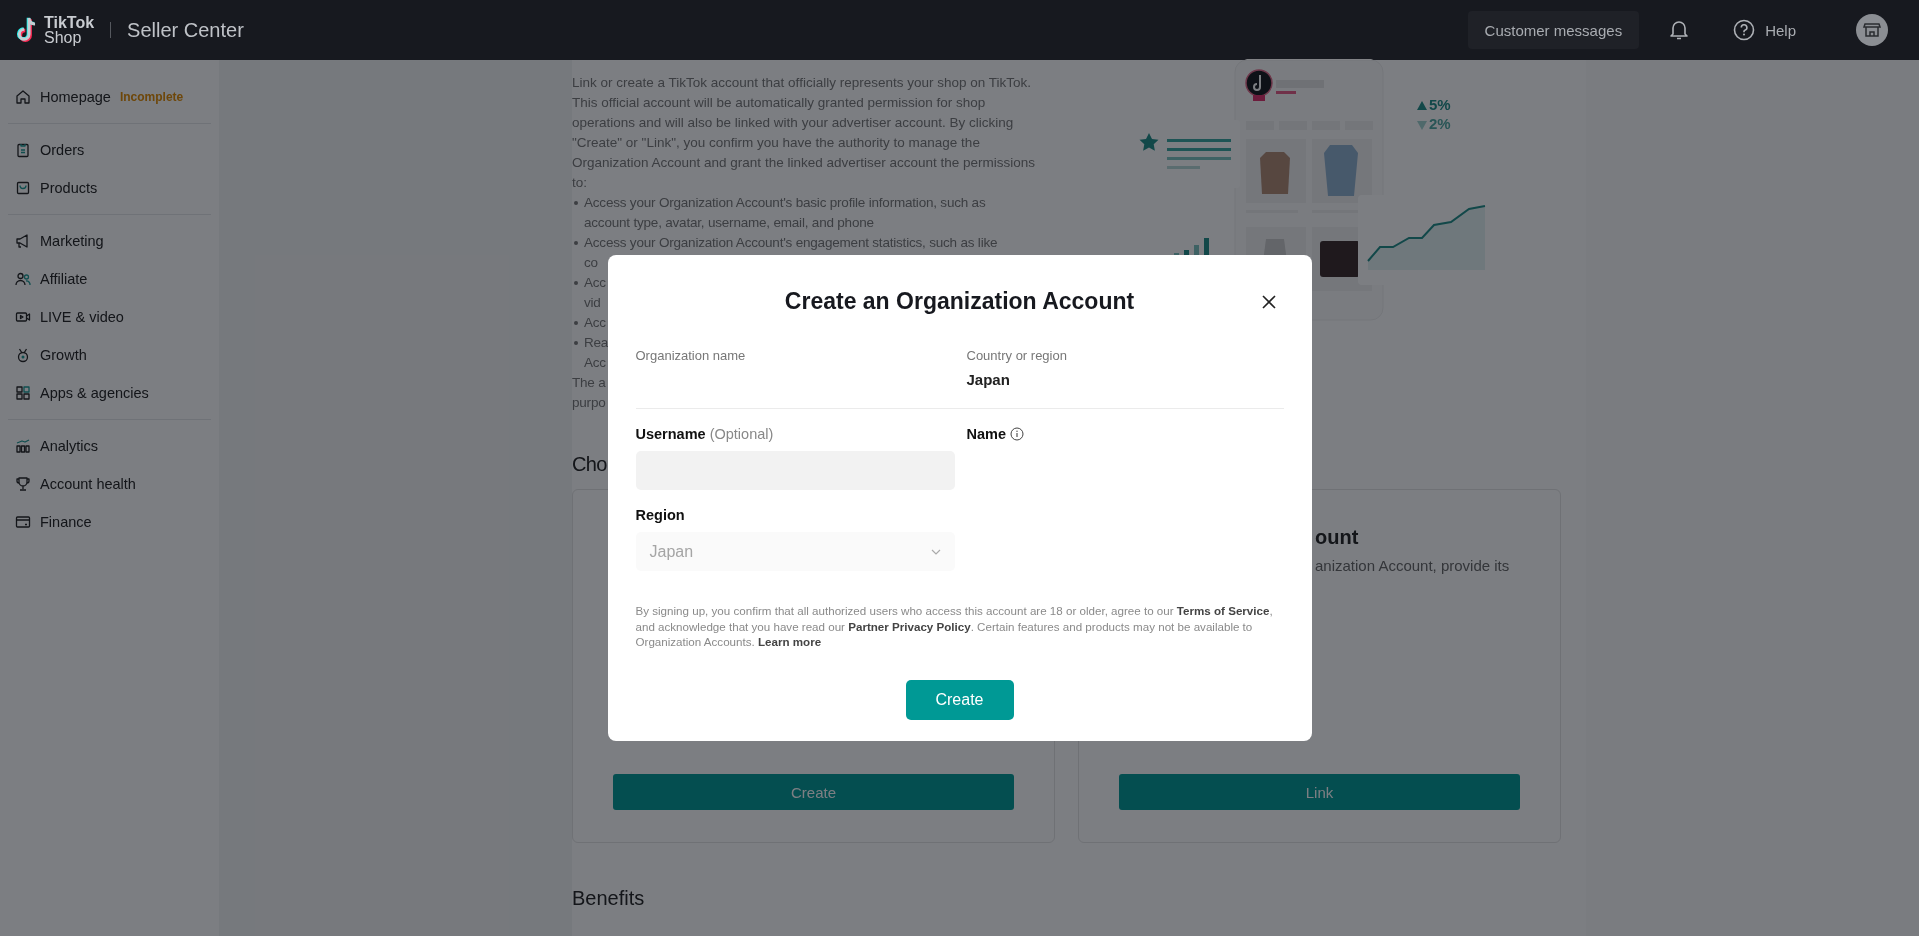 This screenshot has height=936, width=1919. Describe the element at coordinates (909, 626) in the screenshot. I see `legal-link: Partner Privacy Policy` at that location.